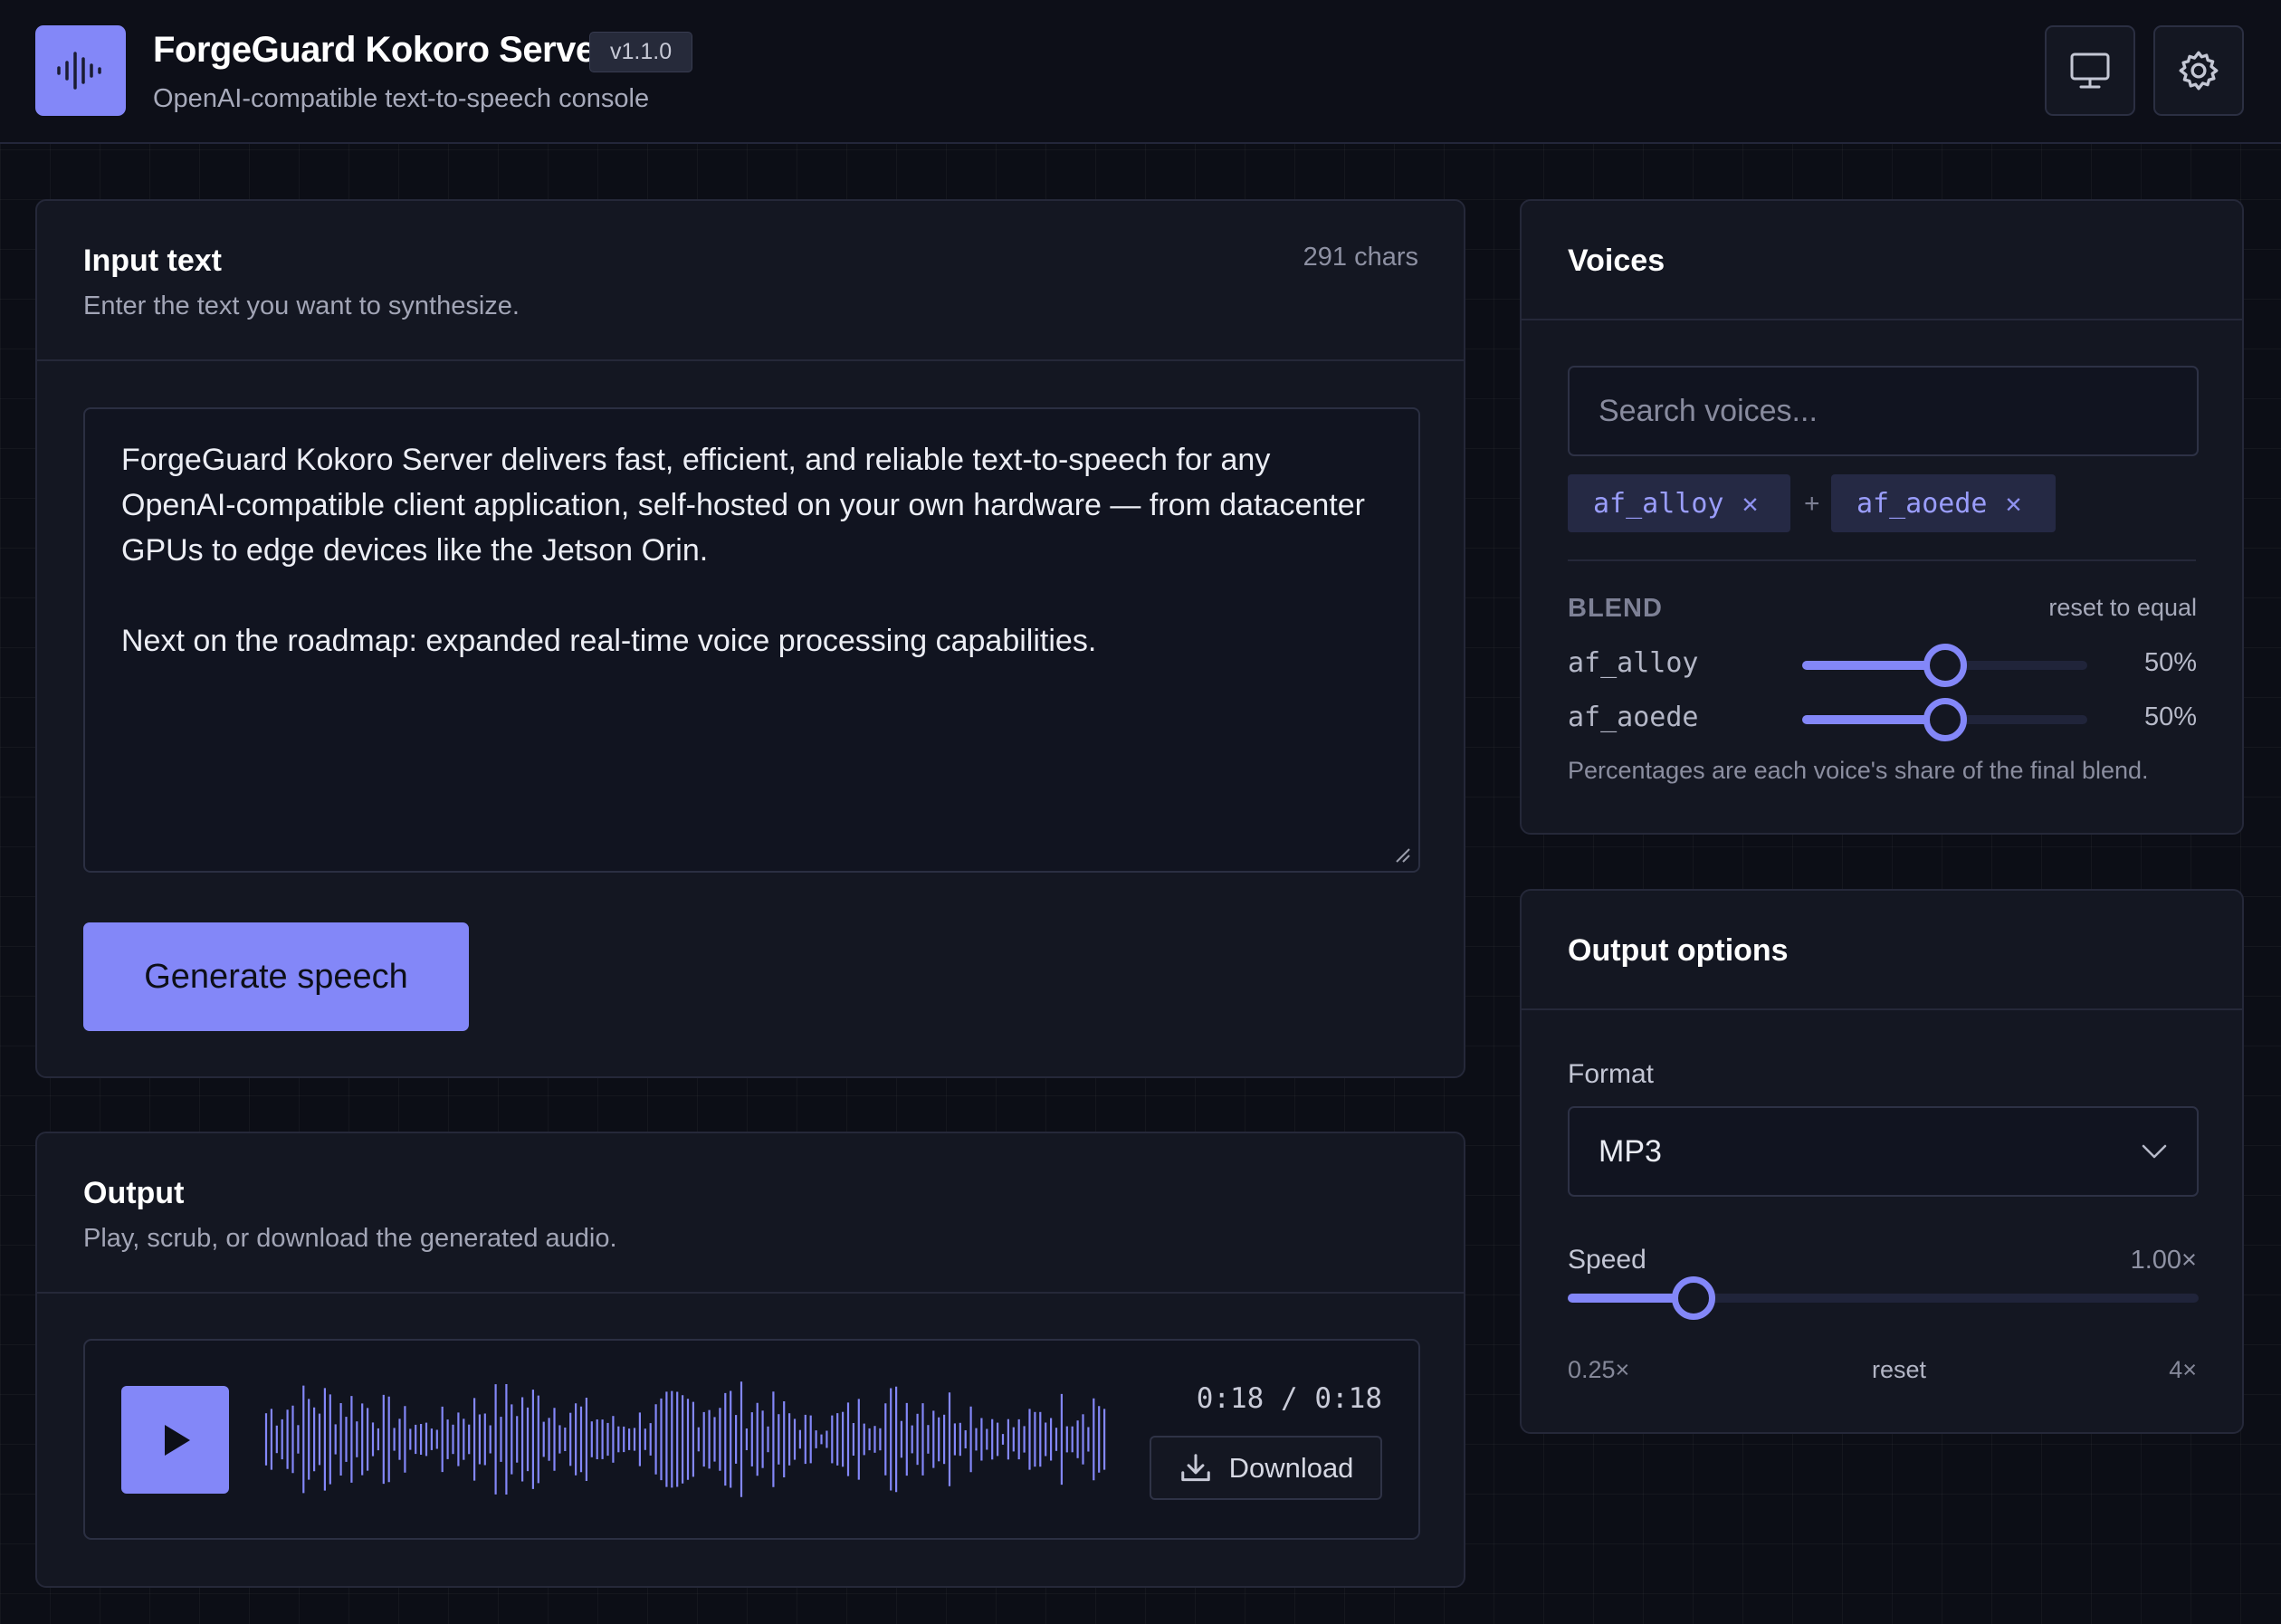 Image resolution: width=2281 pixels, height=1624 pixels. I want to click on format-label: Format, so click(1611, 1074).